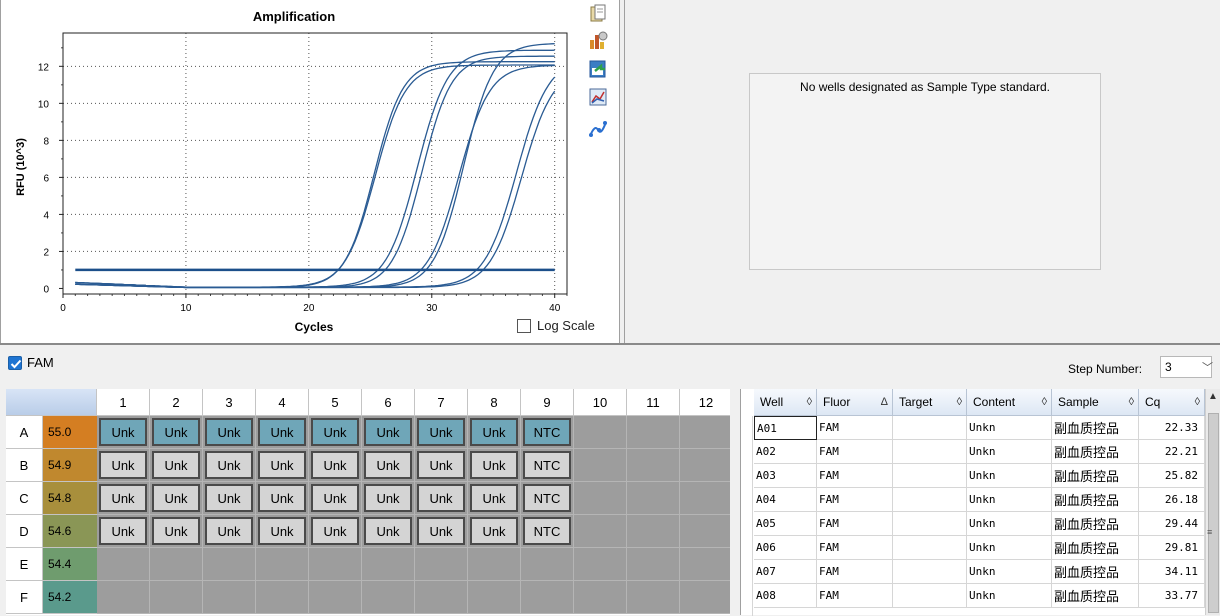 This screenshot has width=1220, height=616. Describe the element at coordinates (785, 500) in the screenshot. I see `table-cell-well: A04` at that location.